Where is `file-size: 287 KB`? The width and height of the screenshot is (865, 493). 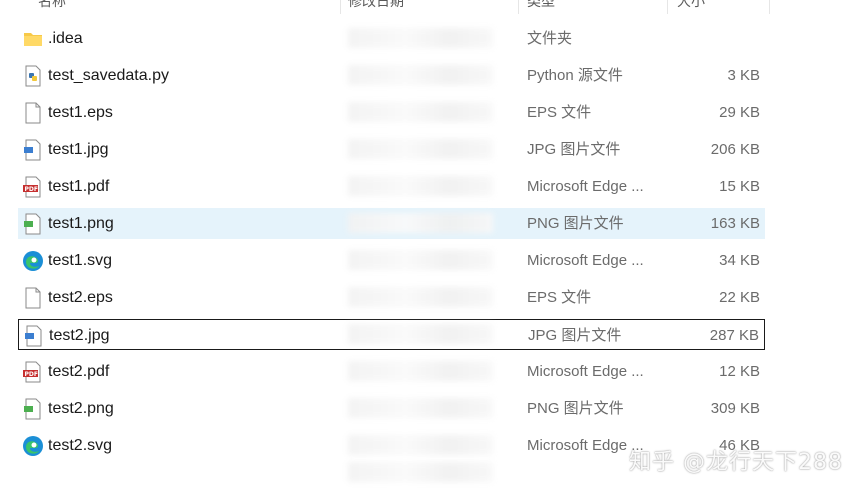 file-size: 287 KB is located at coordinates (734, 335).